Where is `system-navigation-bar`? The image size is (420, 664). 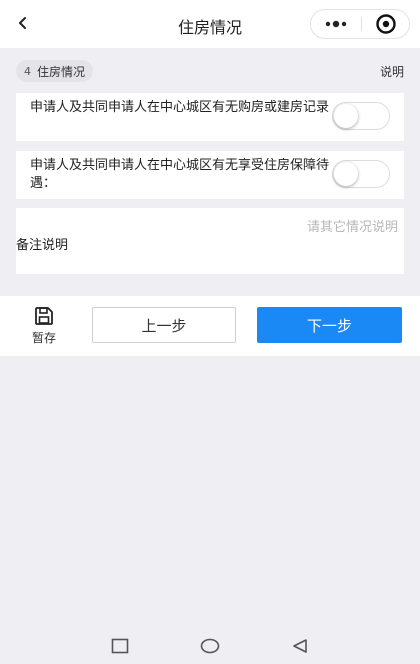 system-navigation-bar is located at coordinates (210, 647).